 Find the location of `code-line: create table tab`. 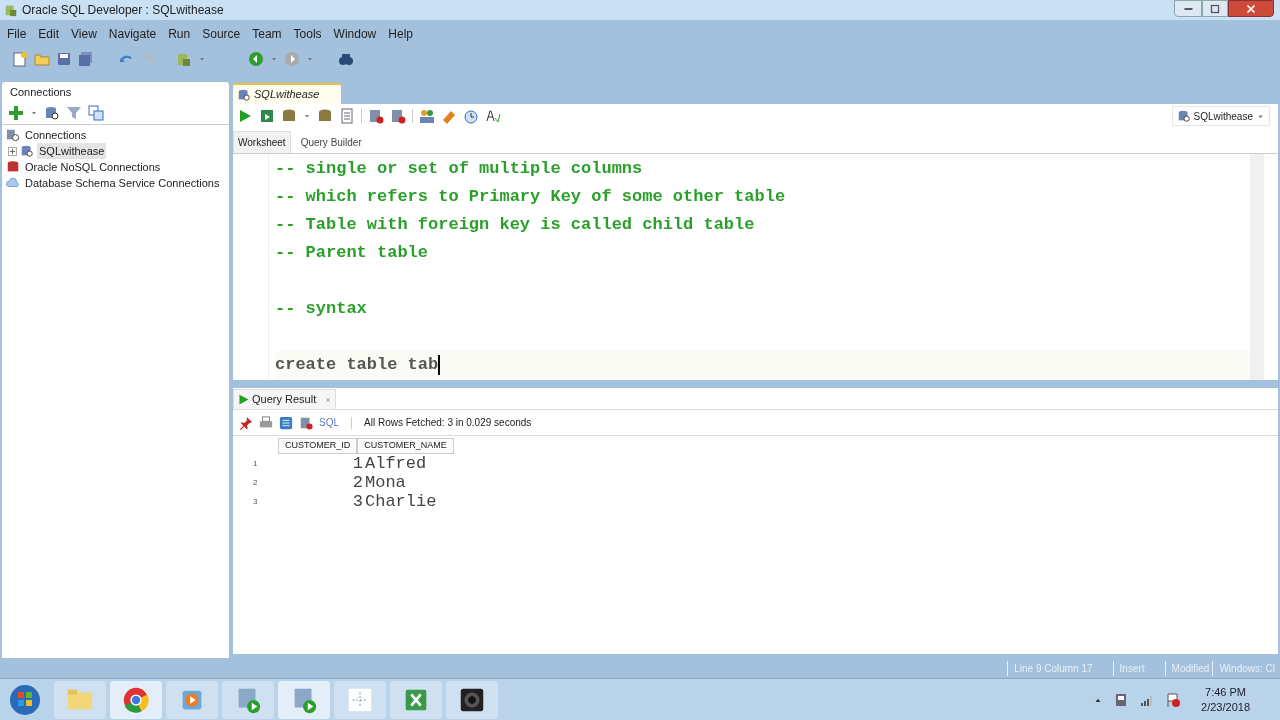

code-line: create table tab is located at coordinates (357, 365).